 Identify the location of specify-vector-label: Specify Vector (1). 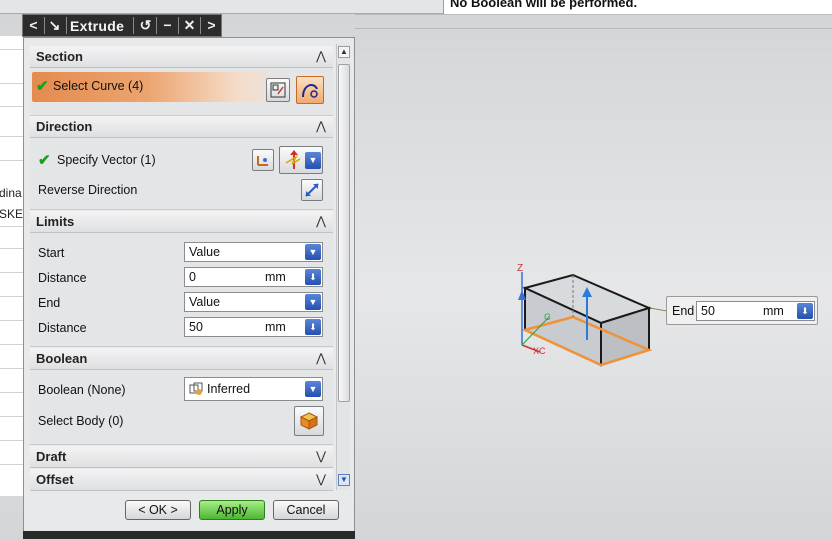
(106, 160).